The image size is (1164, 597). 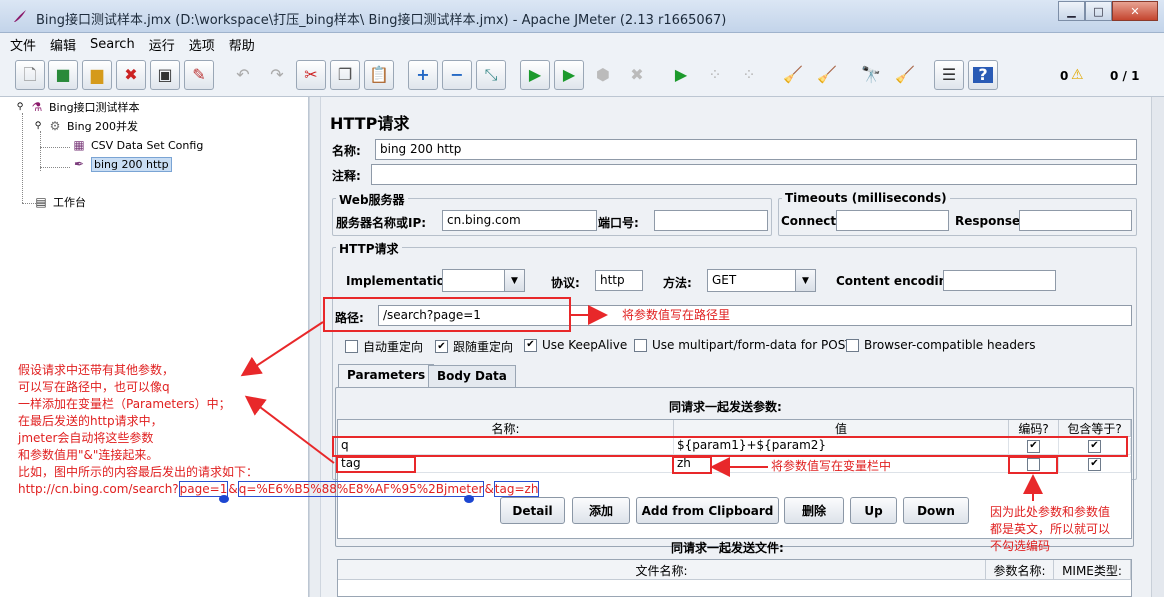 What do you see at coordinates (1075, 220) in the screenshot?
I see `response-timeout-input` at bounding box center [1075, 220].